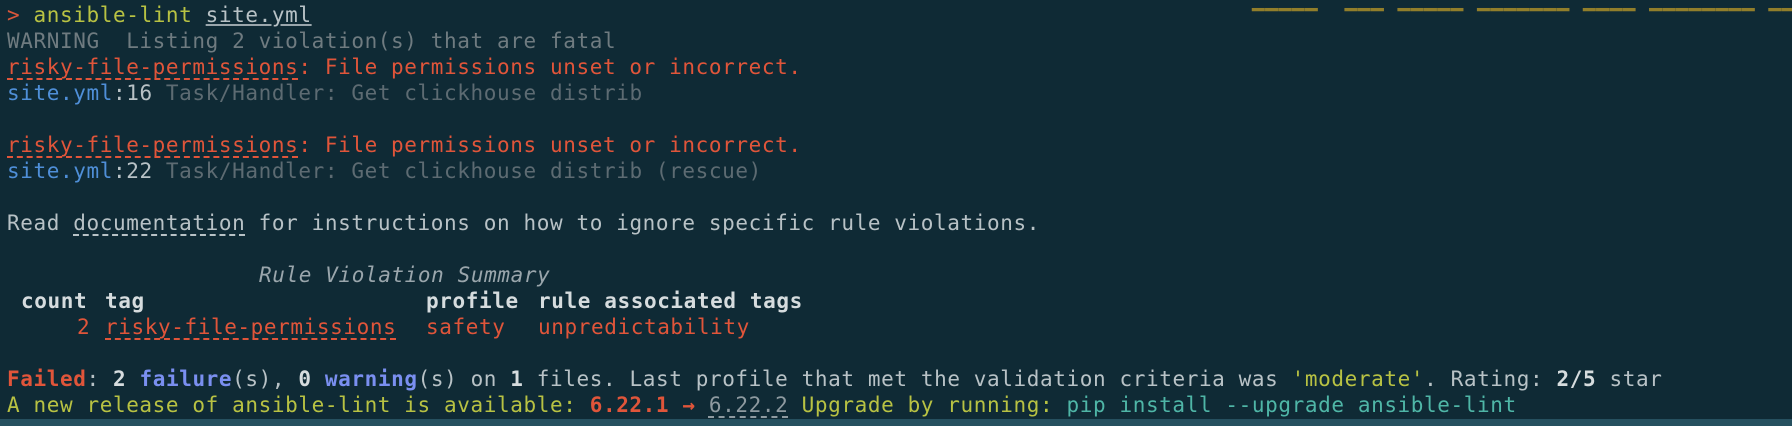  Describe the element at coordinates (125, 301) in the screenshot. I see `summary-header-tag: tag` at that location.